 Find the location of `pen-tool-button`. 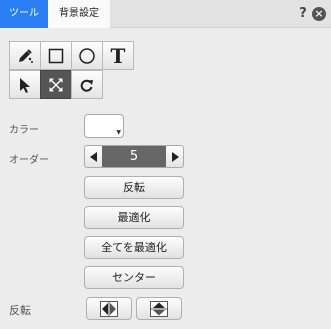

pen-tool-button is located at coordinates (25, 55).